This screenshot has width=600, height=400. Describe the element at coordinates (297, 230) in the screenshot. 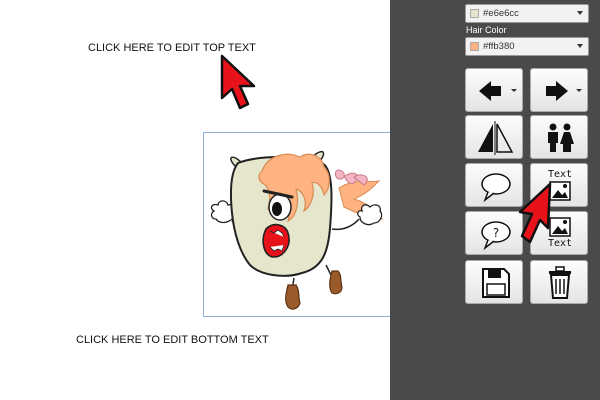

I see `monster-character-illustration` at that location.